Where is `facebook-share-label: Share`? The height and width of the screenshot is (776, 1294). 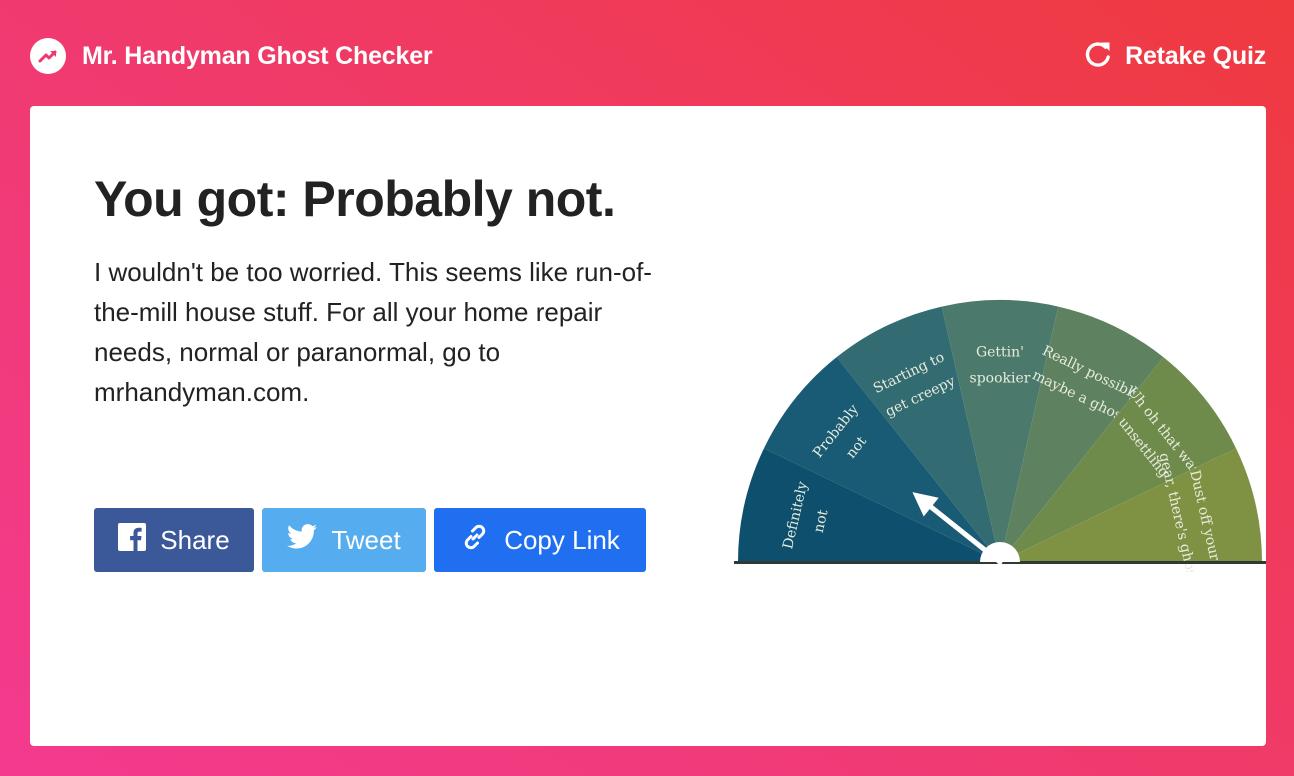 facebook-share-label: Share is located at coordinates (195, 539).